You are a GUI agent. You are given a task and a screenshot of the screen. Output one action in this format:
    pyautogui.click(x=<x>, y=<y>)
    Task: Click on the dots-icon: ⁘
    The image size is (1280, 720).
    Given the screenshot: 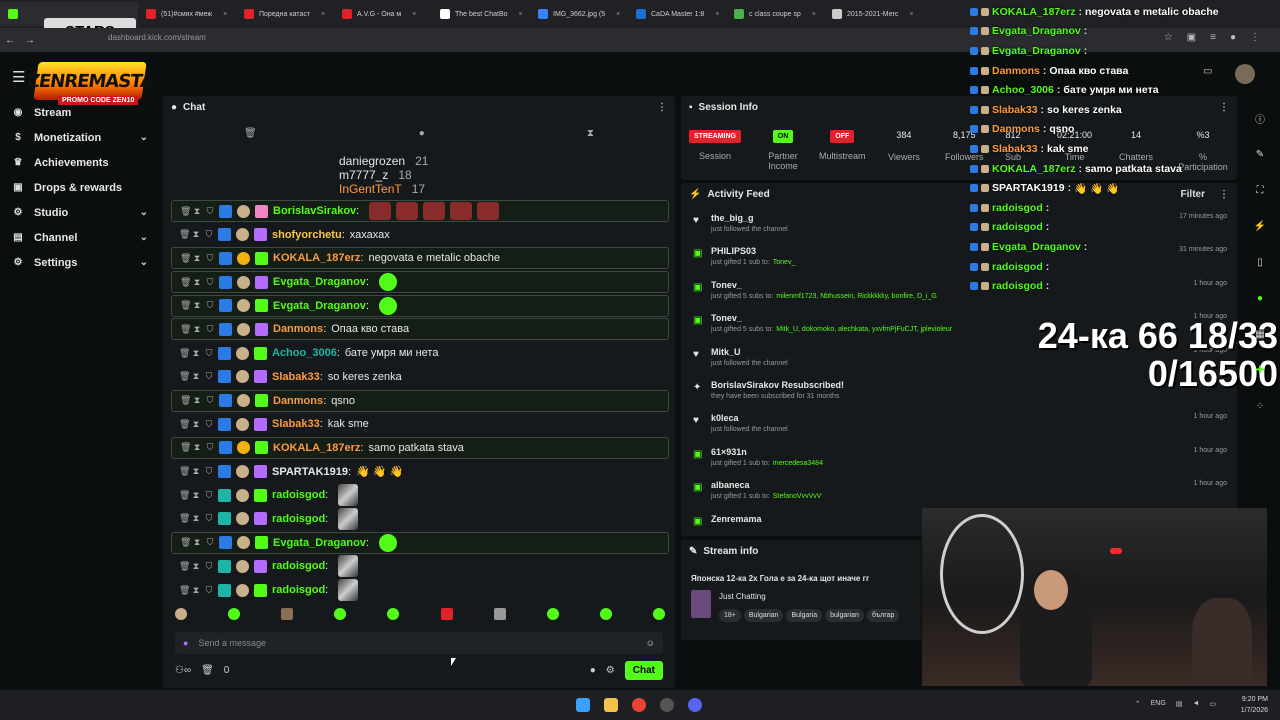 What is the action you would take?
    pyautogui.click(x=1260, y=406)
    